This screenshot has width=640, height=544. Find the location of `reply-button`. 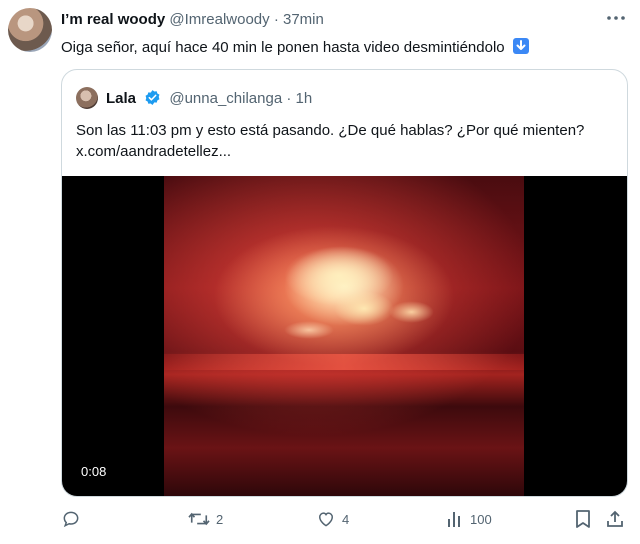

reply-button is located at coordinates (71, 519).